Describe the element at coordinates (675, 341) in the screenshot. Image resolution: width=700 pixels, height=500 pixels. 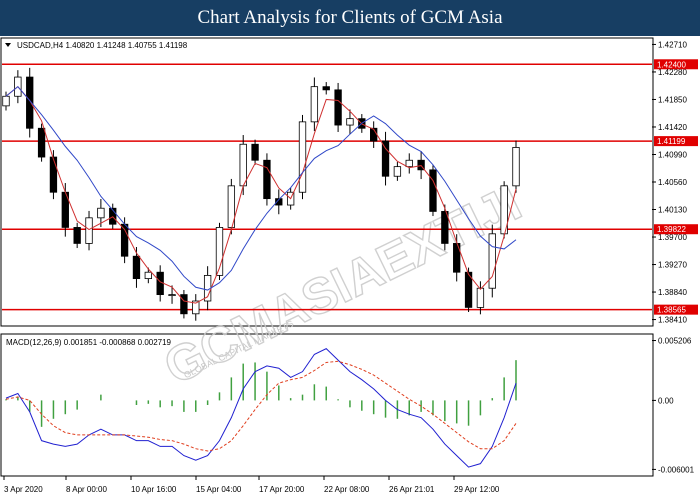
I see `macd-tick-label: 0.005206` at that location.